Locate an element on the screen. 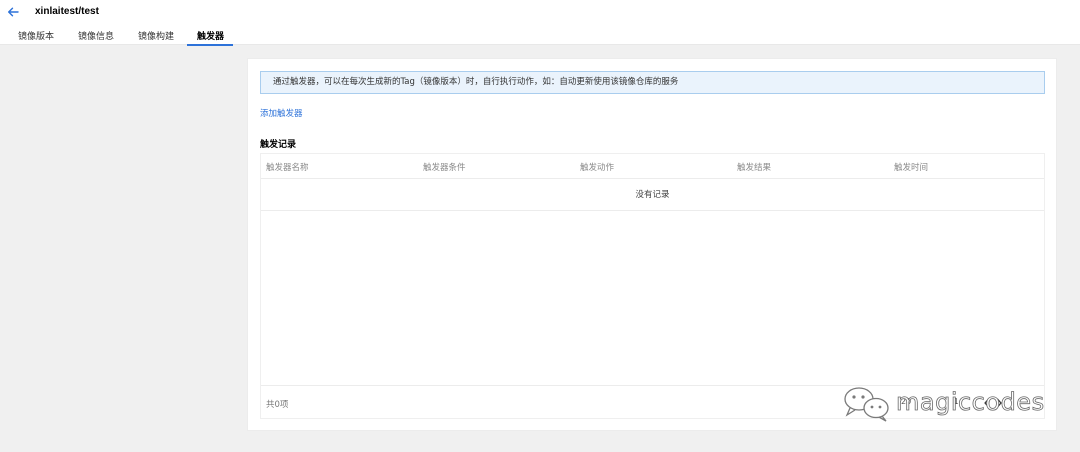 The image size is (1080, 452). tab-triggers: 触发器 is located at coordinates (210, 37).